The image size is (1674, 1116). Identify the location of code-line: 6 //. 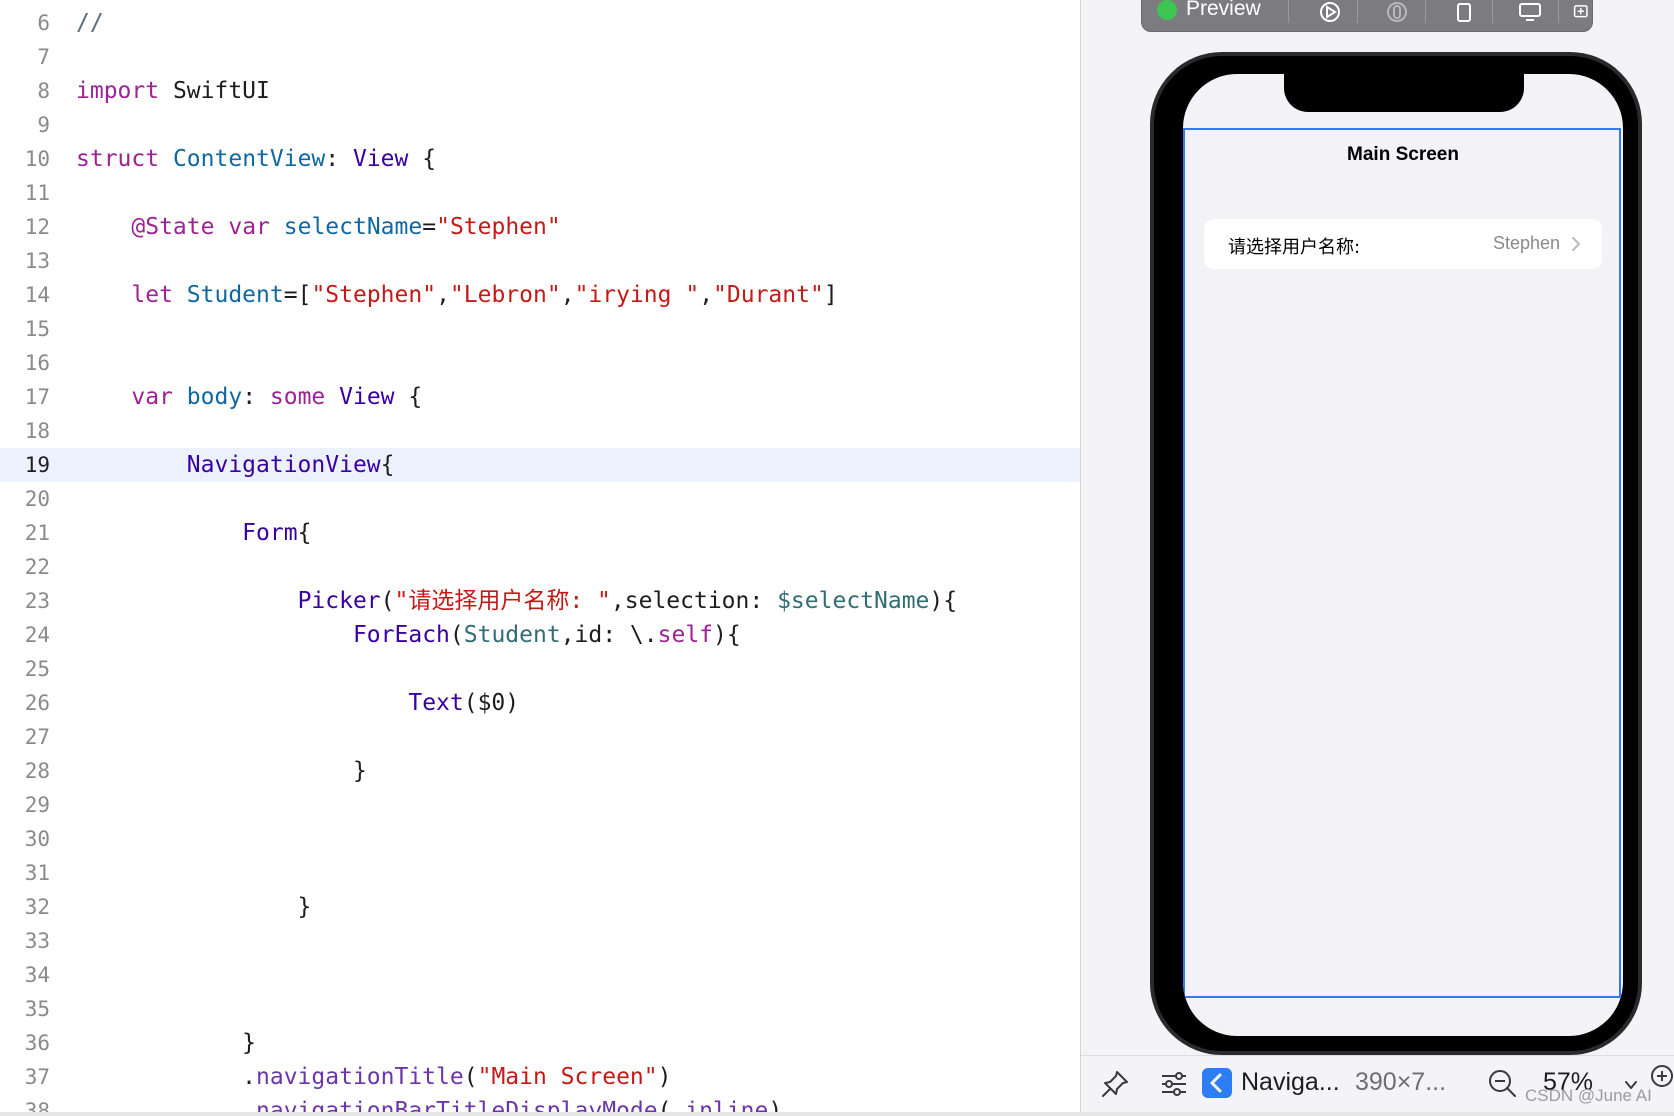
(540, 23).